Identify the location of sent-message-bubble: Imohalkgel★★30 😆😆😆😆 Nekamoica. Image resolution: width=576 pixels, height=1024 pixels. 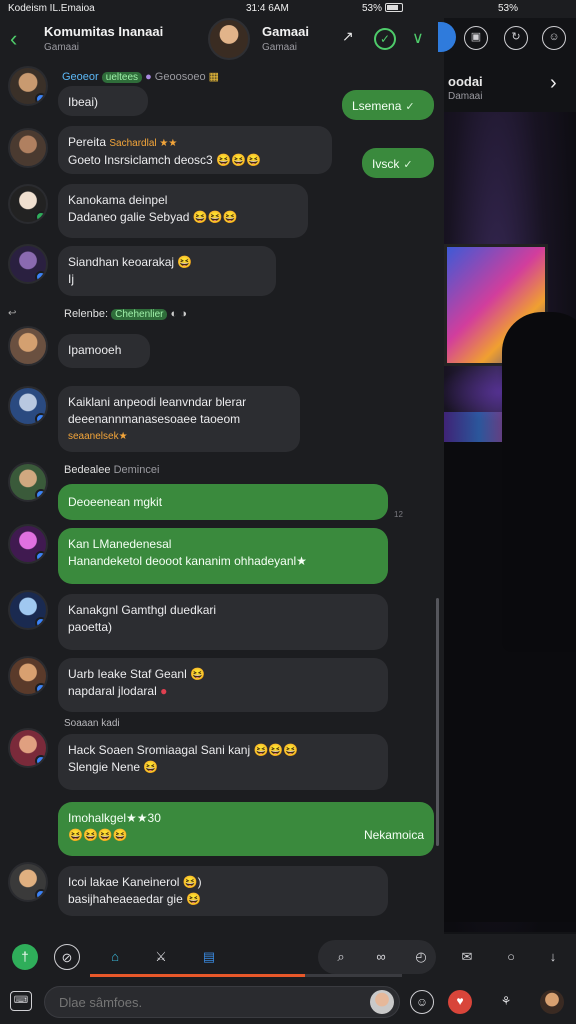
(246, 829).